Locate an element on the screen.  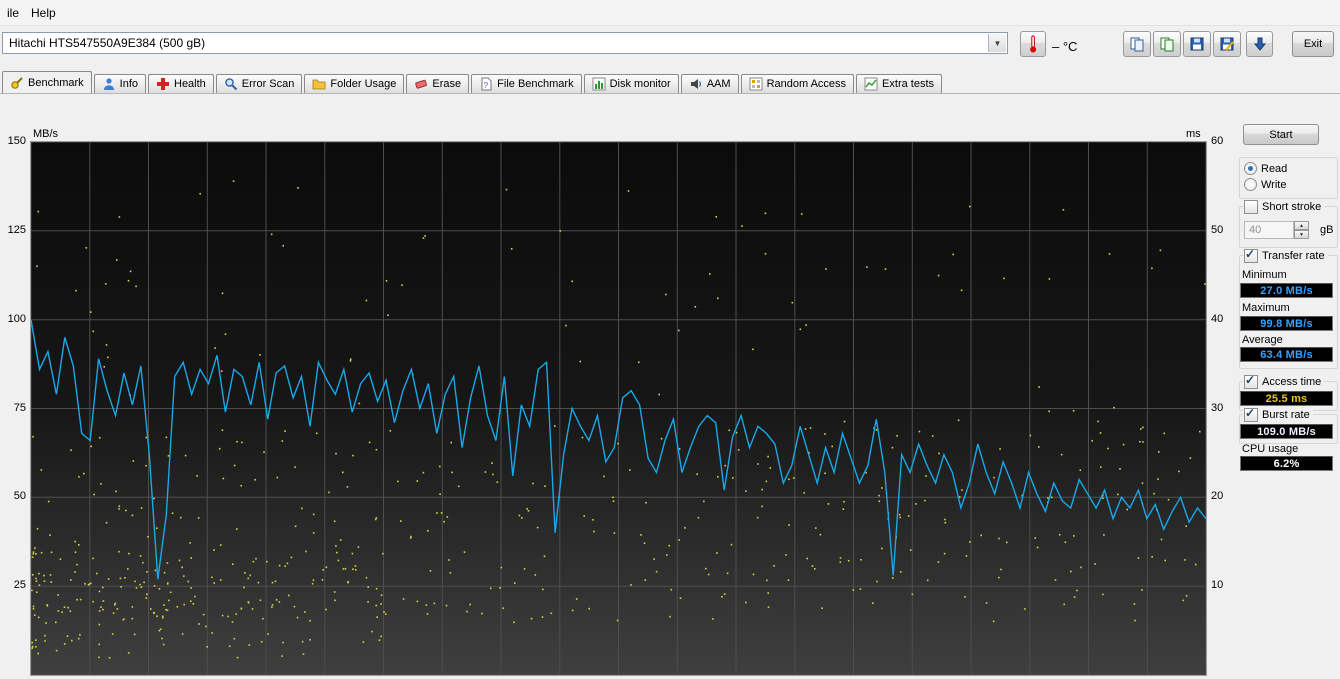
access-time-row: Access time is located at coordinates (1284, 381).